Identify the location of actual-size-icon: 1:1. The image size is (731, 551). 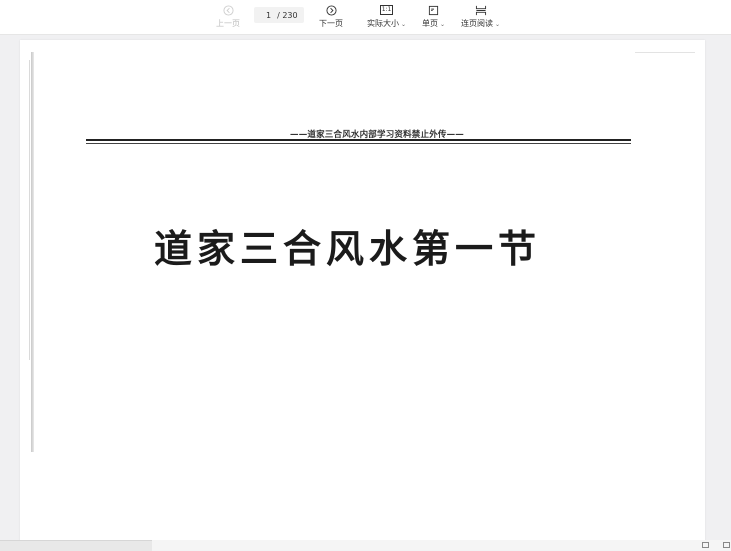
(386, 10).